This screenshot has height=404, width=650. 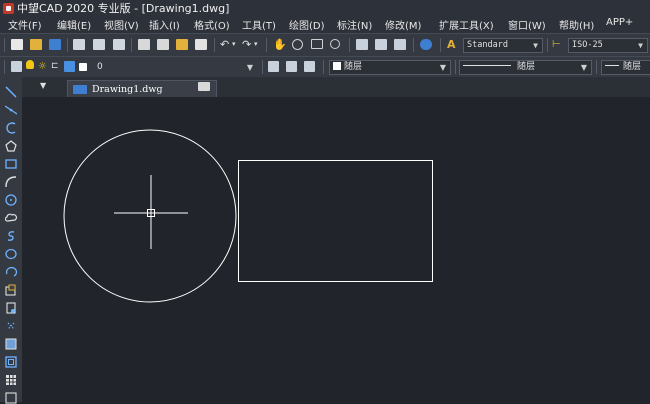 I want to click on menu-app-plus: APP+, so click(x=619, y=22).